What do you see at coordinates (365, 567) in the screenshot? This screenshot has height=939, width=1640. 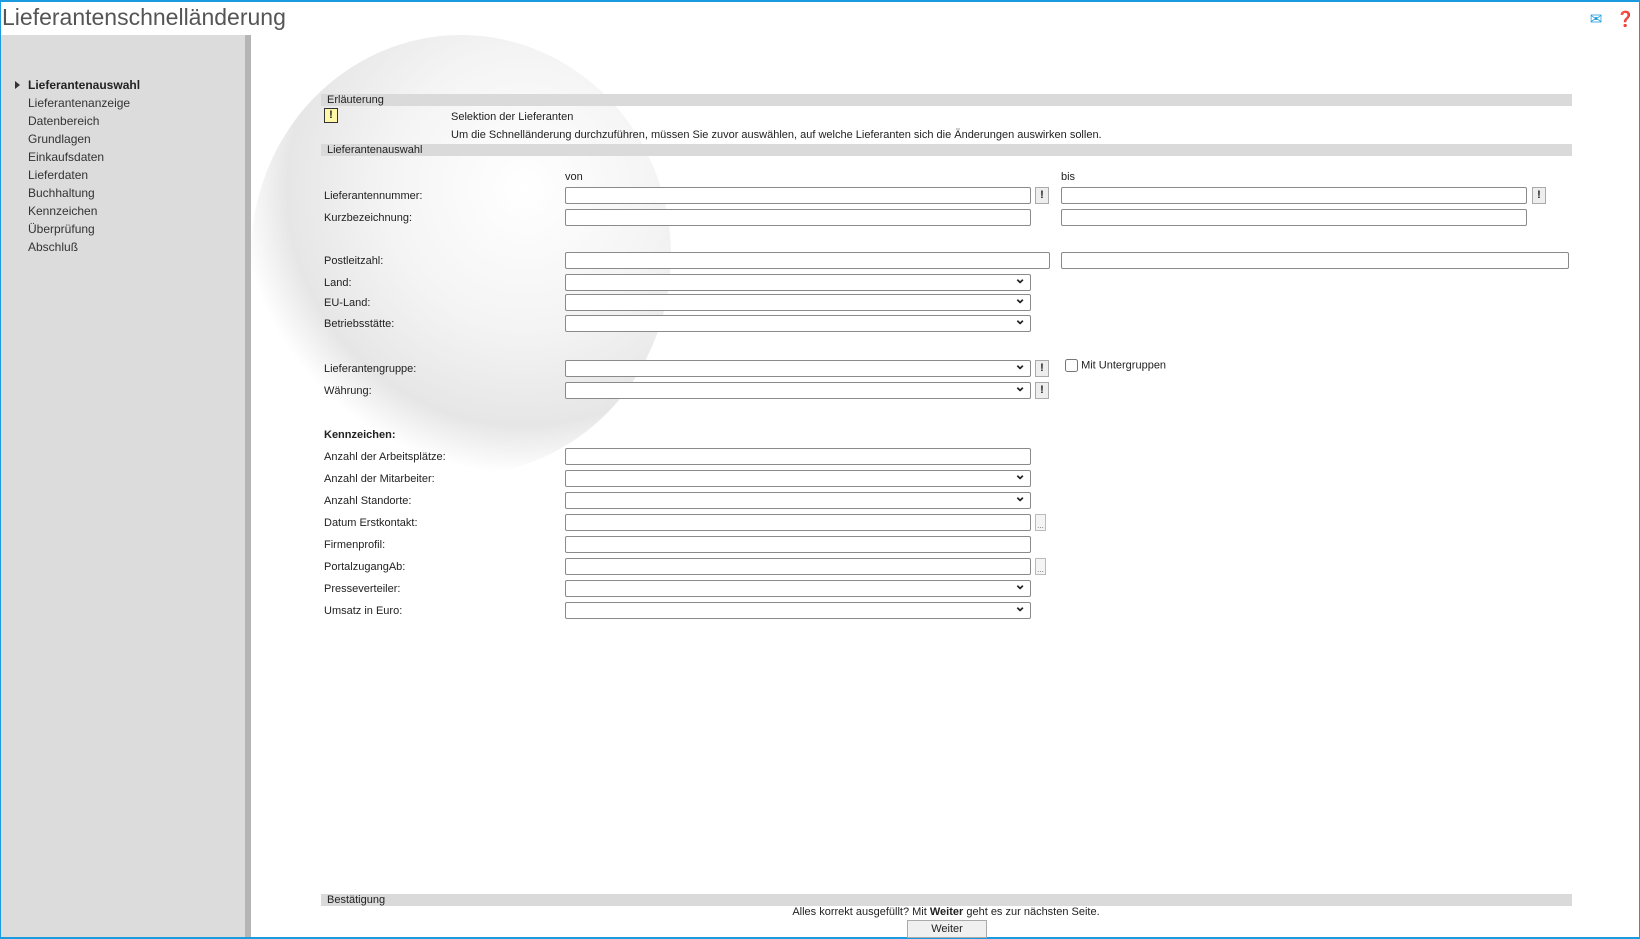 I see `label-portalzugangab: PortalzugangAb:` at bounding box center [365, 567].